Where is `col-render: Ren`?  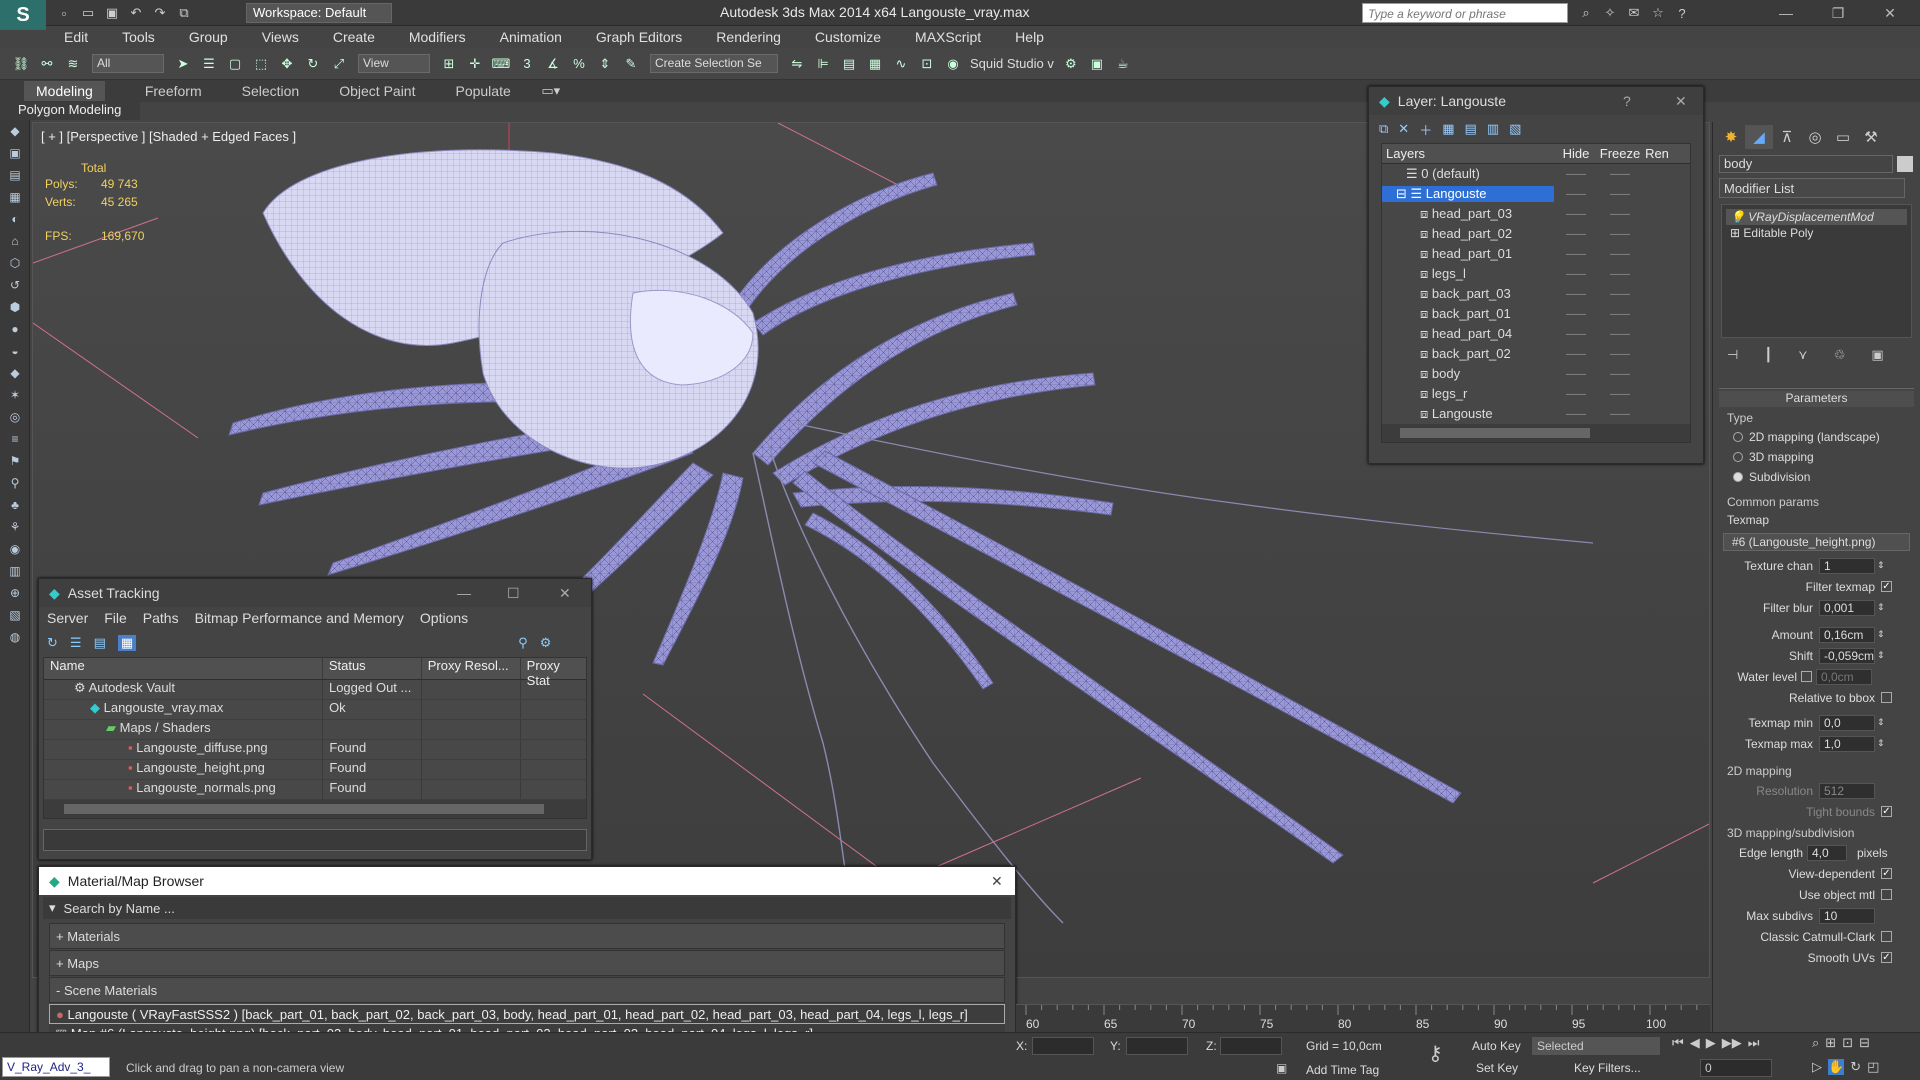 col-render: Ren is located at coordinates (1657, 153).